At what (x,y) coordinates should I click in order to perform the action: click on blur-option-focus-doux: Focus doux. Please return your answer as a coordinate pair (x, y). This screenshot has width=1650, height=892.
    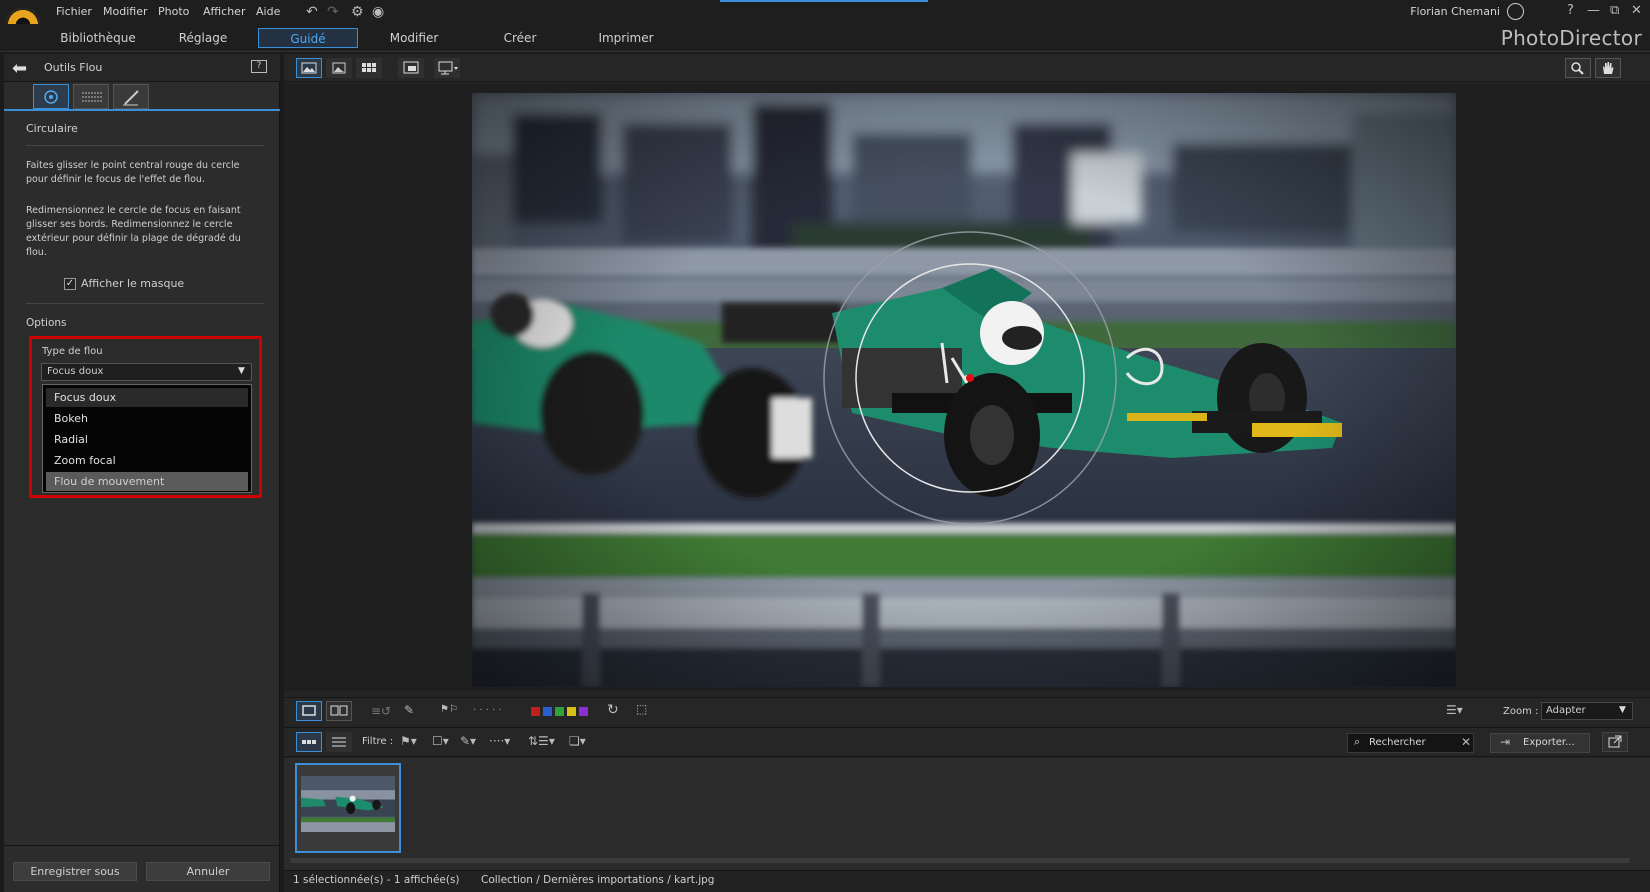
    Looking at the image, I should click on (147, 397).